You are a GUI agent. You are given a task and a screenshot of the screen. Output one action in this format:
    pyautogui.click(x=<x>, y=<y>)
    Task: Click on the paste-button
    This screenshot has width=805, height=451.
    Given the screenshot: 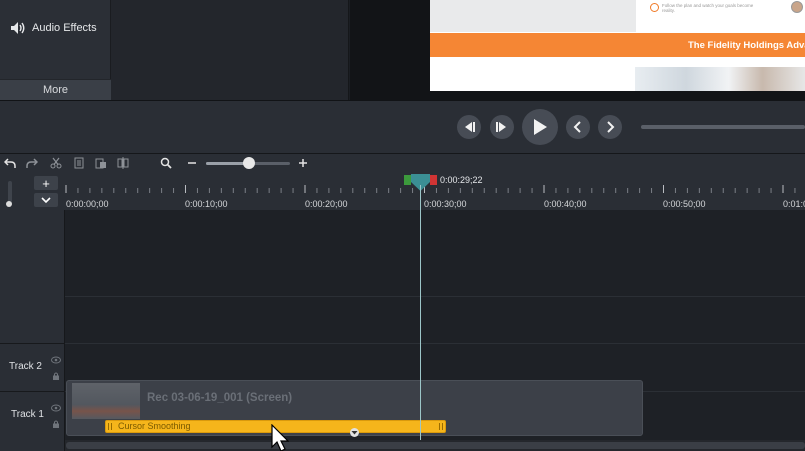 What is the action you would take?
    pyautogui.click(x=101, y=163)
    